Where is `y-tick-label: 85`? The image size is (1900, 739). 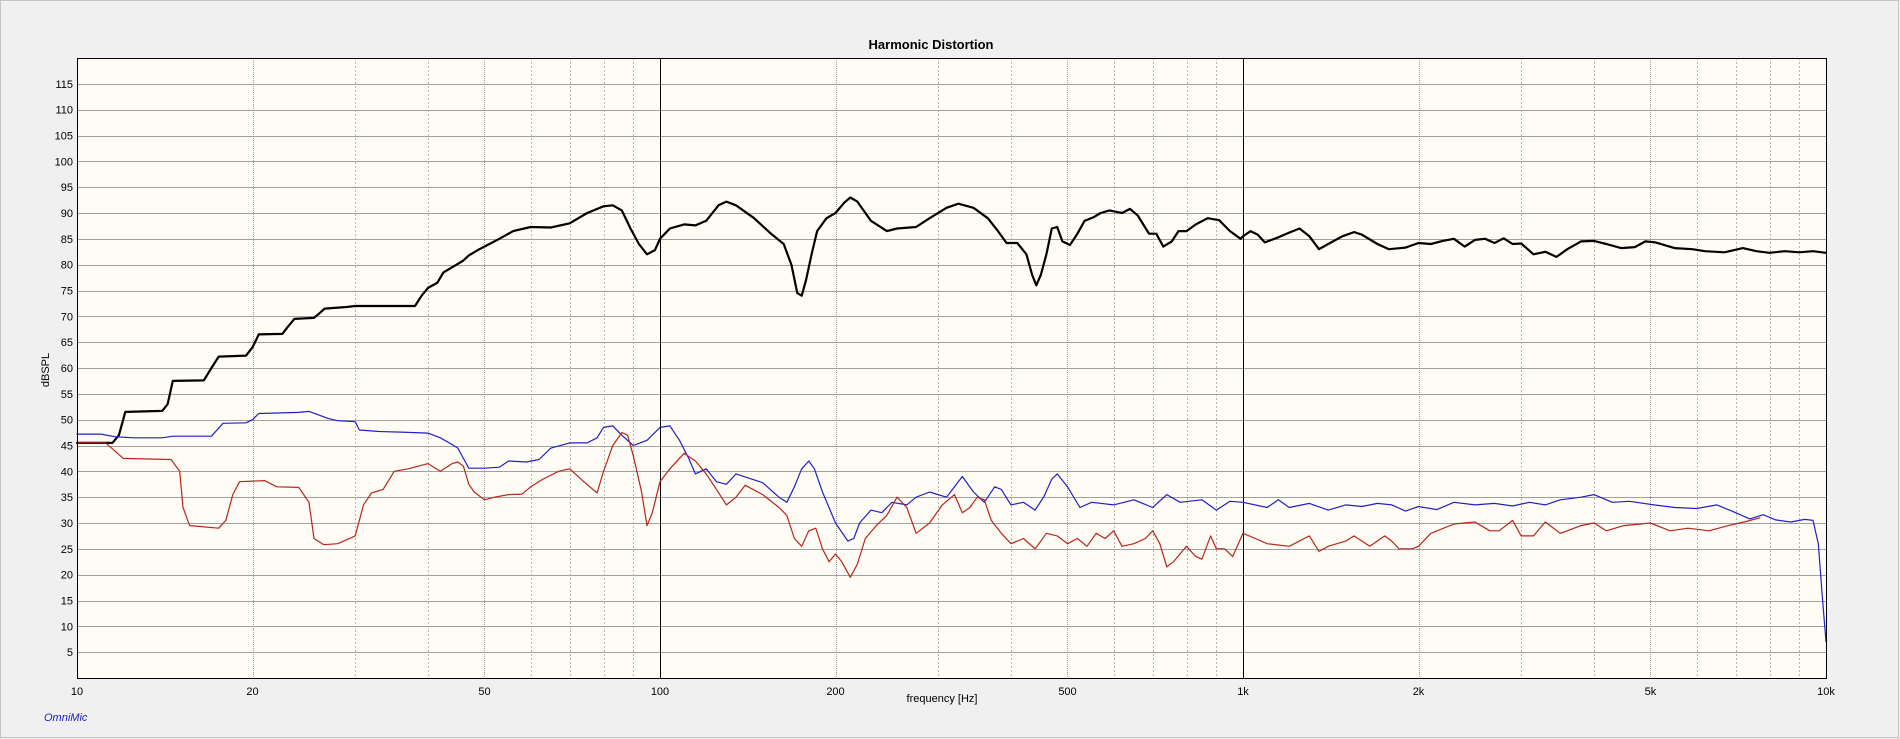
y-tick-label: 85 is located at coordinates (67, 240).